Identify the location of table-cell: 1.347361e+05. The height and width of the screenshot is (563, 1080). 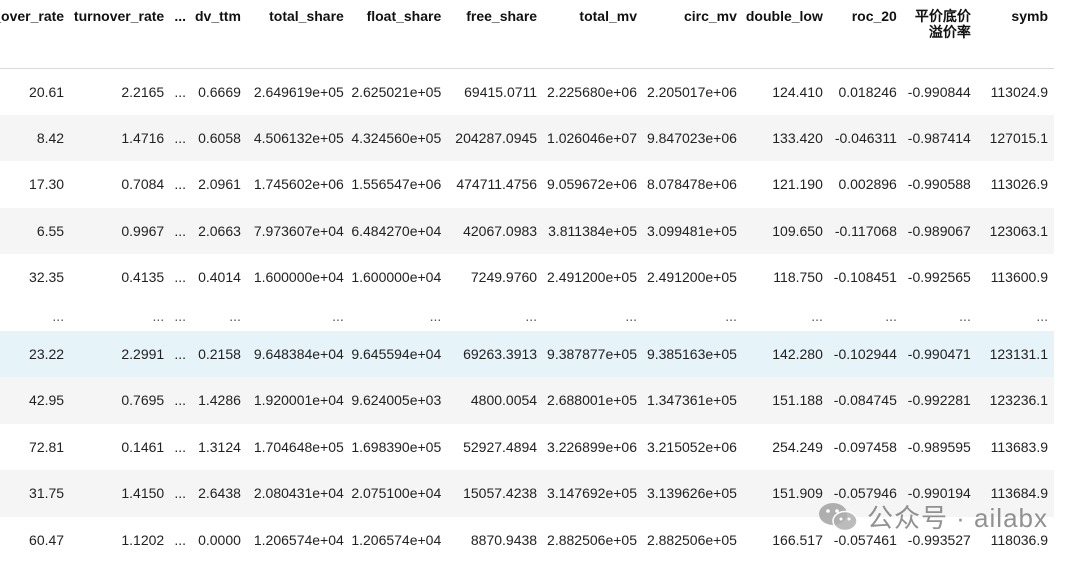
(693, 400).